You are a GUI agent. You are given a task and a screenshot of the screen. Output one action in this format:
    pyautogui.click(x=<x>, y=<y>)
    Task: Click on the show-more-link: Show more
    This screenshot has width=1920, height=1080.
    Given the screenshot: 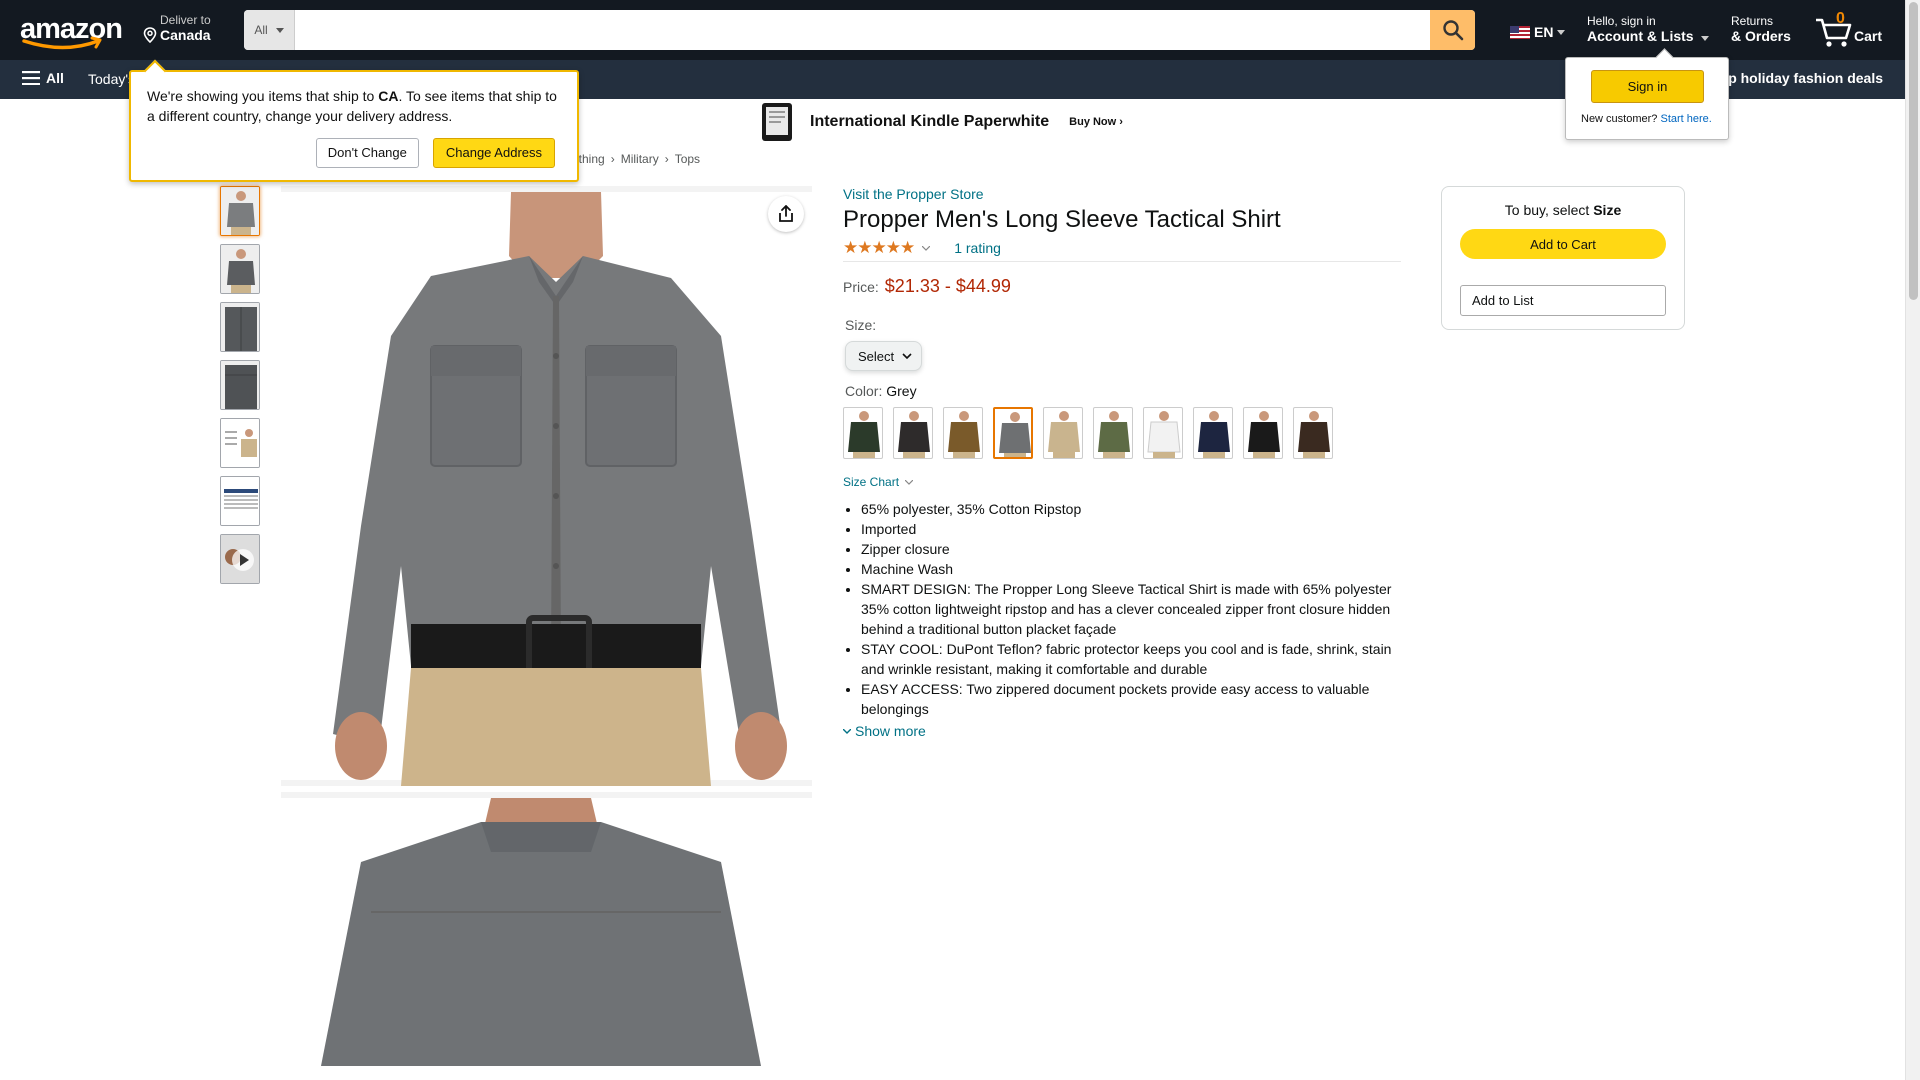 What is the action you would take?
    pyautogui.click(x=1122, y=731)
    